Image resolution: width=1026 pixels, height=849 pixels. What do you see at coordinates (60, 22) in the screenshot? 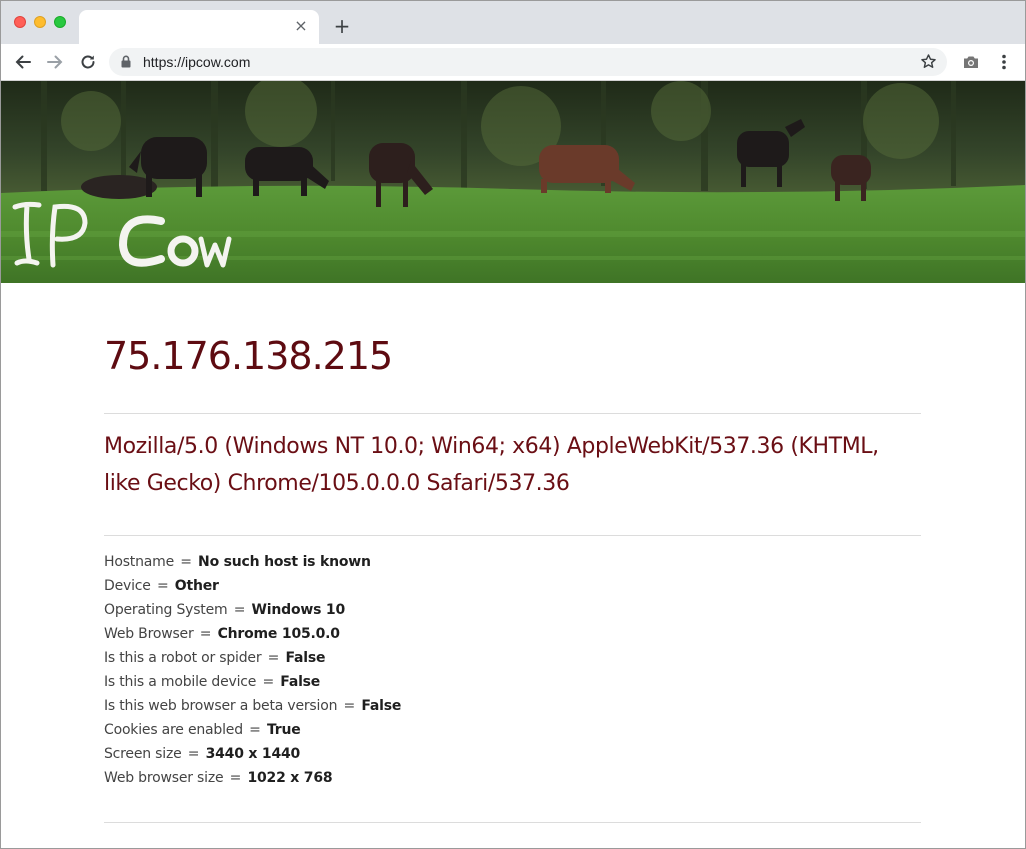
I see `window-maximize-button` at bounding box center [60, 22].